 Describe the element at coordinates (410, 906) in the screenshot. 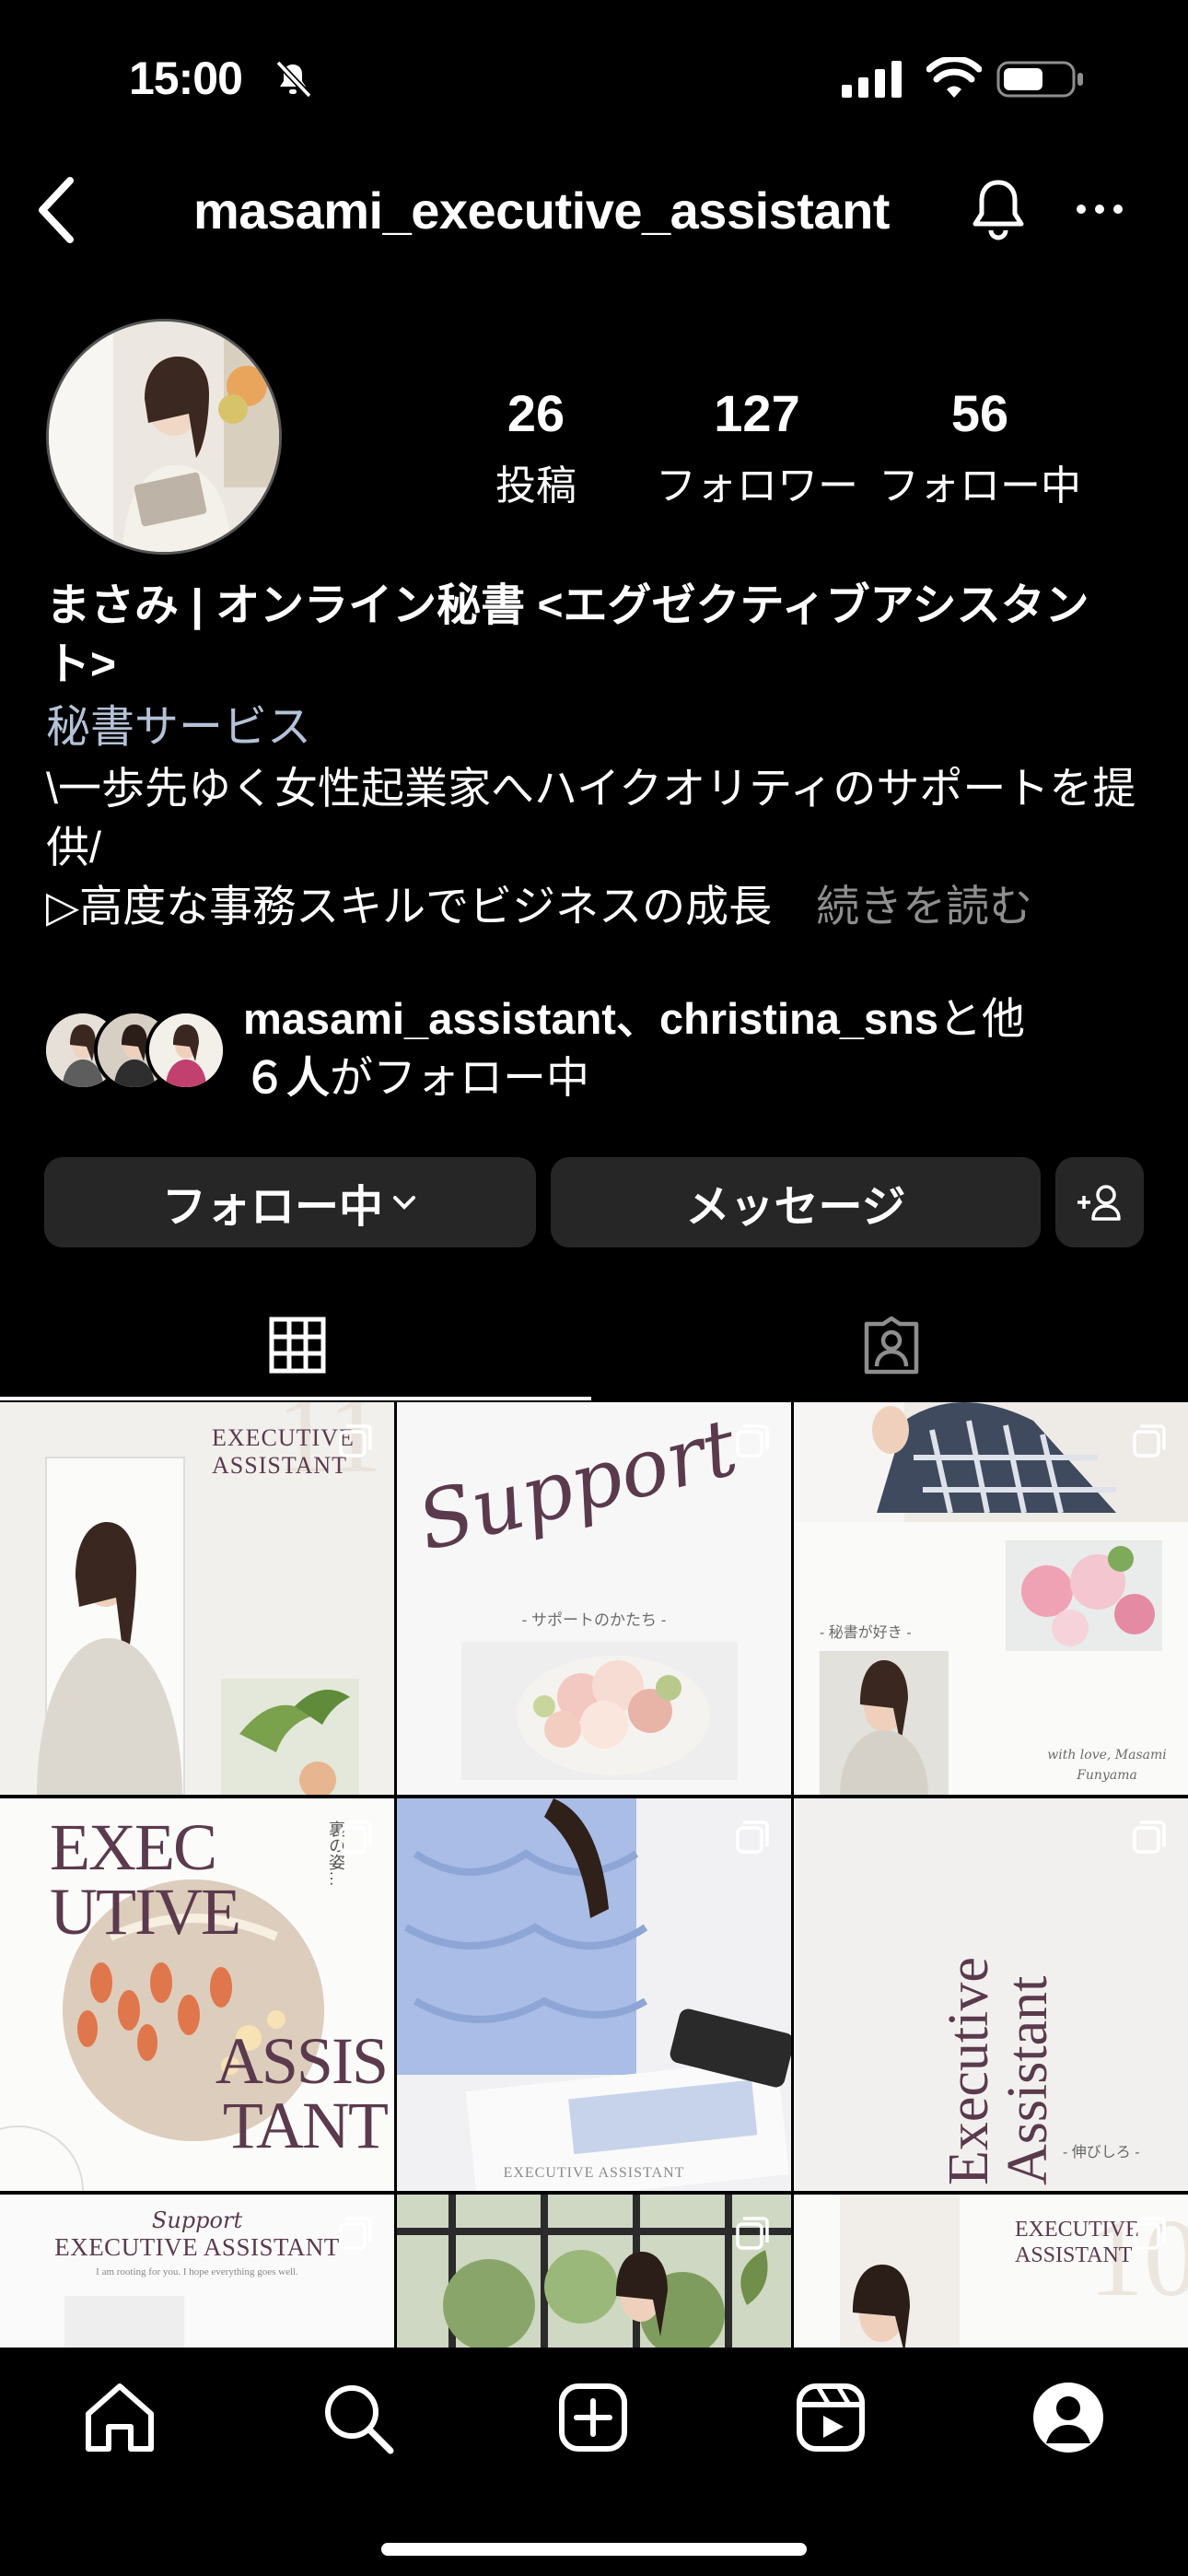

I see `bio-line-text: ▷高度な事務スキルでビジネスの成長` at that location.